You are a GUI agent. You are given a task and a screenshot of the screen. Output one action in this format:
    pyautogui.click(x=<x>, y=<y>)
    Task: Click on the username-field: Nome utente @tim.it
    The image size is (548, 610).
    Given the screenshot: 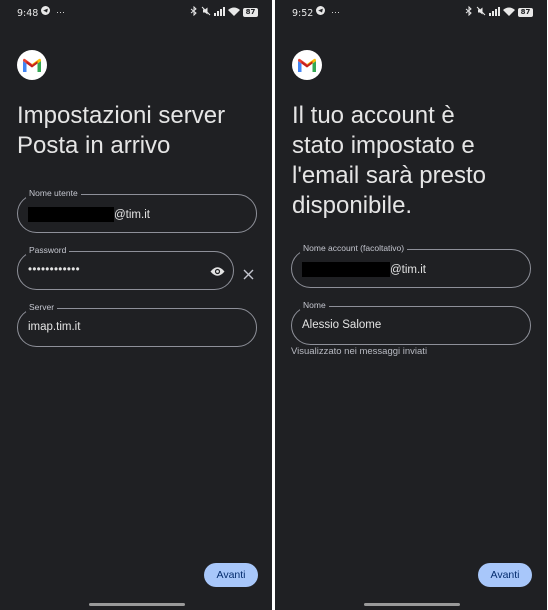 What is the action you would take?
    pyautogui.click(x=137, y=210)
    